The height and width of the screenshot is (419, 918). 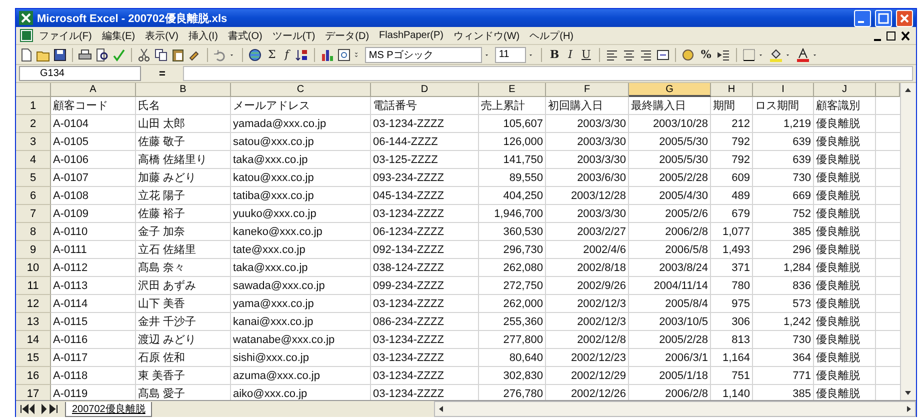 What do you see at coordinates (776, 55) in the screenshot?
I see `fill-bucket-icon` at bounding box center [776, 55].